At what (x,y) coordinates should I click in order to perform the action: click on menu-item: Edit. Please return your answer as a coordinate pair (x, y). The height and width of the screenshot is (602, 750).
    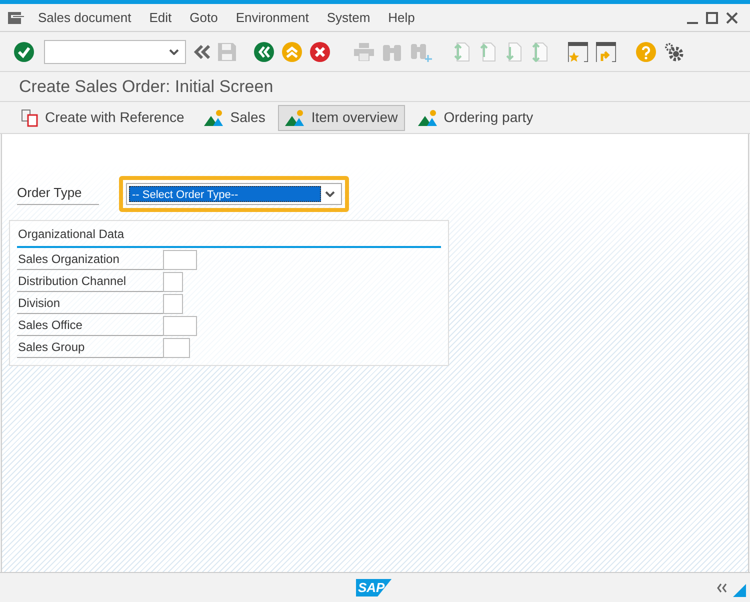
    Looking at the image, I should click on (160, 18).